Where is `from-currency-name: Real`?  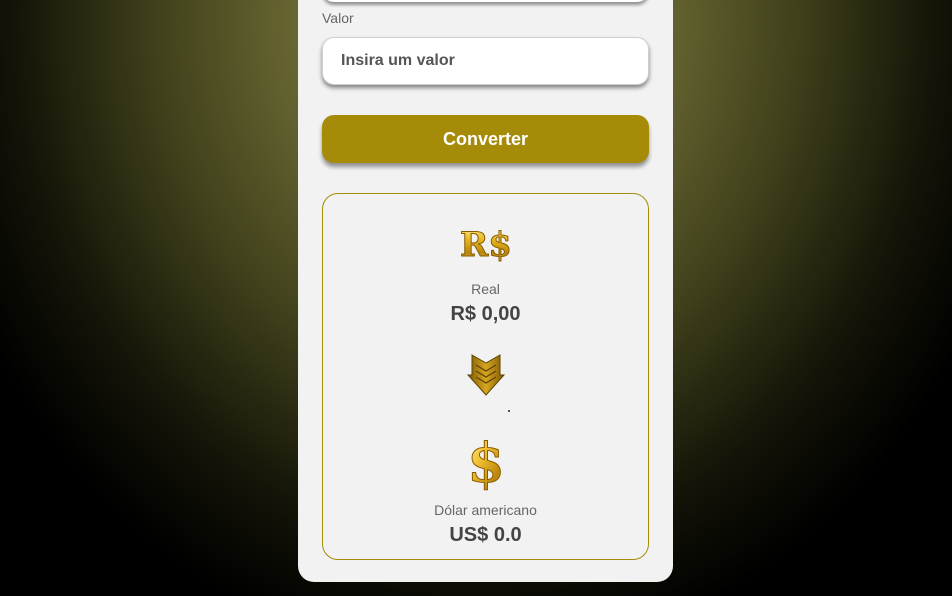 from-currency-name: Real is located at coordinates (485, 289).